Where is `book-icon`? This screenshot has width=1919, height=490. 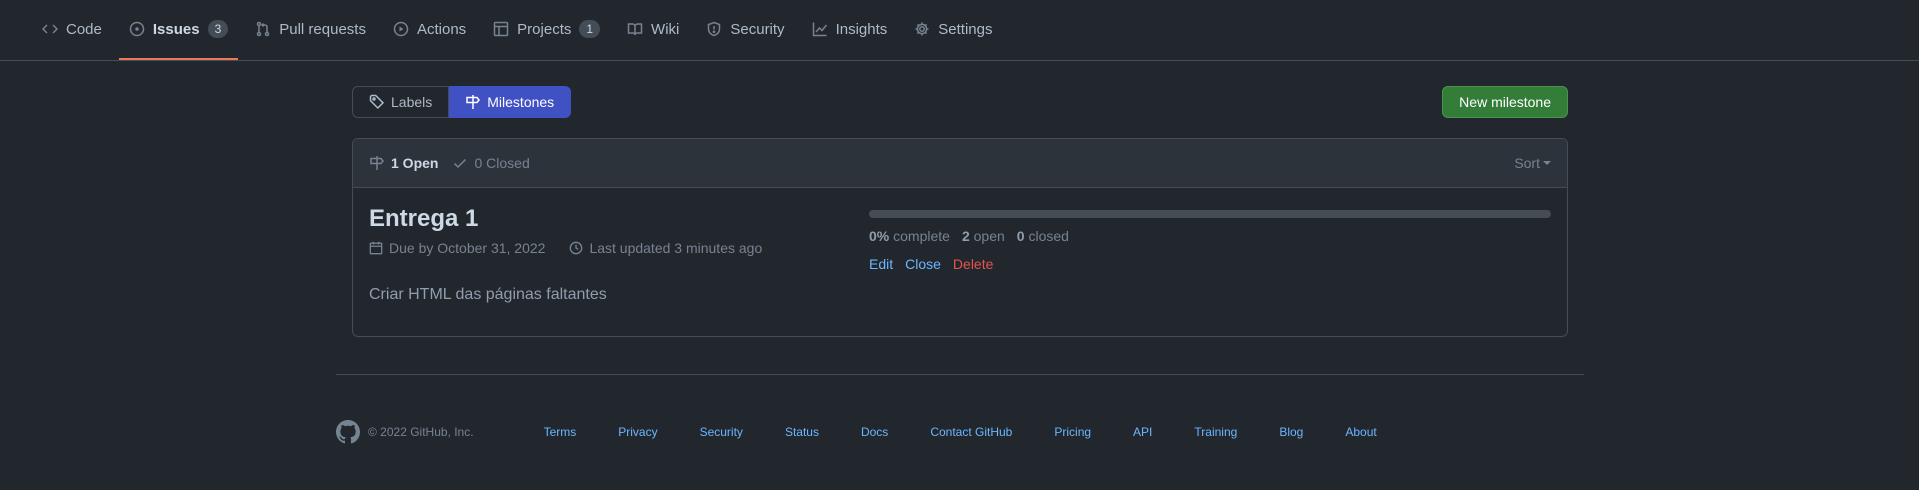
book-icon is located at coordinates (635, 29).